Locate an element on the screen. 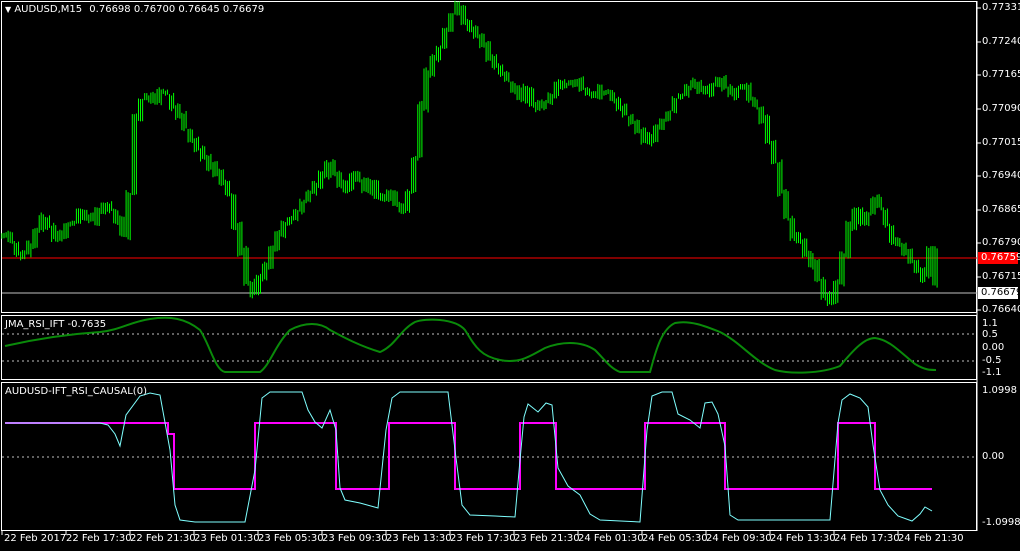 Image resolution: width=1020 pixels, height=551 pixels. ift-level-label: 1.0998 is located at coordinates (999, 390).